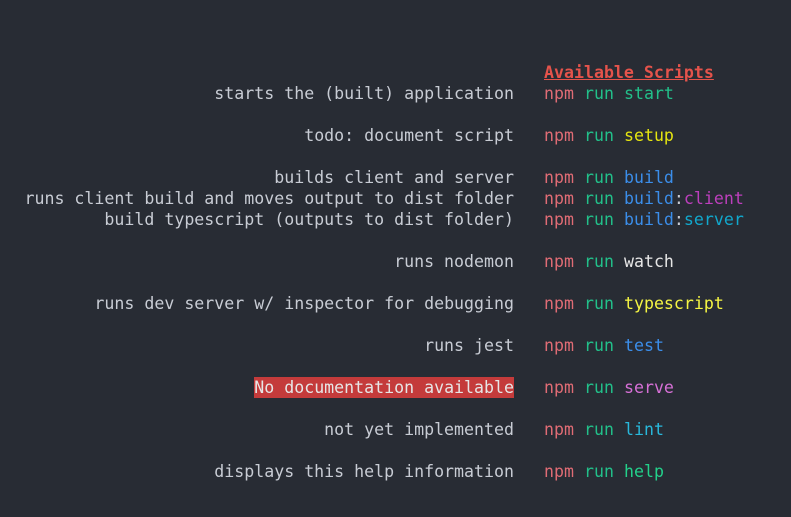 The height and width of the screenshot is (517, 791). Describe the element at coordinates (648, 387) in the screenshot. I see `script-name: serve` at that location.